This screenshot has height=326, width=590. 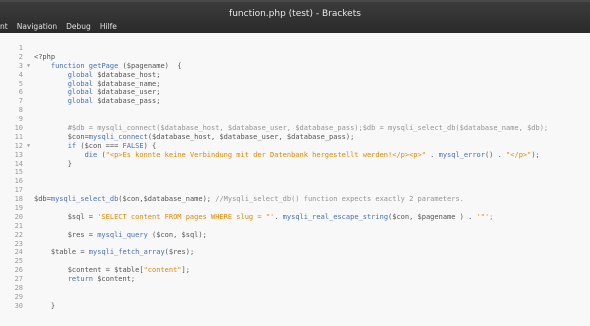 I want to click on line-number-text: 28, so click(x=18, y=288).